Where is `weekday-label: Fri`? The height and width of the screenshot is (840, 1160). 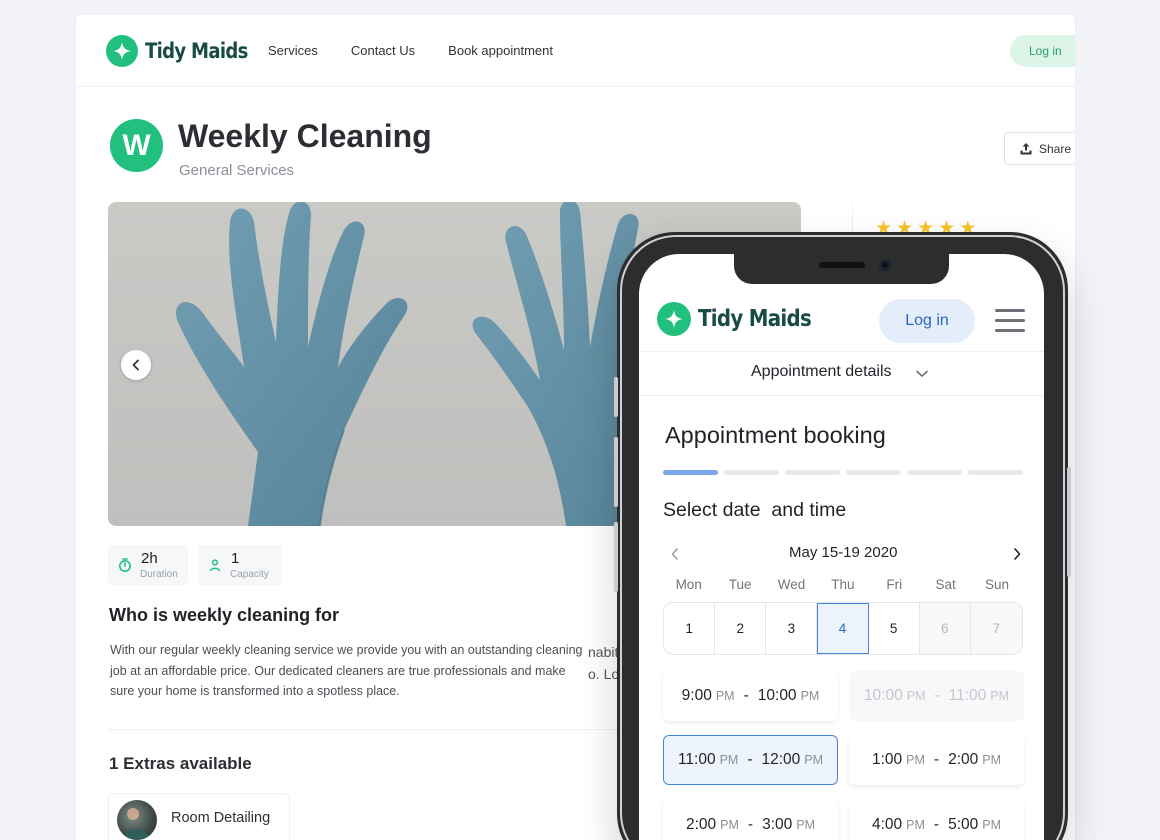 weekday-label: Fri is located at coordinates (894, 584).